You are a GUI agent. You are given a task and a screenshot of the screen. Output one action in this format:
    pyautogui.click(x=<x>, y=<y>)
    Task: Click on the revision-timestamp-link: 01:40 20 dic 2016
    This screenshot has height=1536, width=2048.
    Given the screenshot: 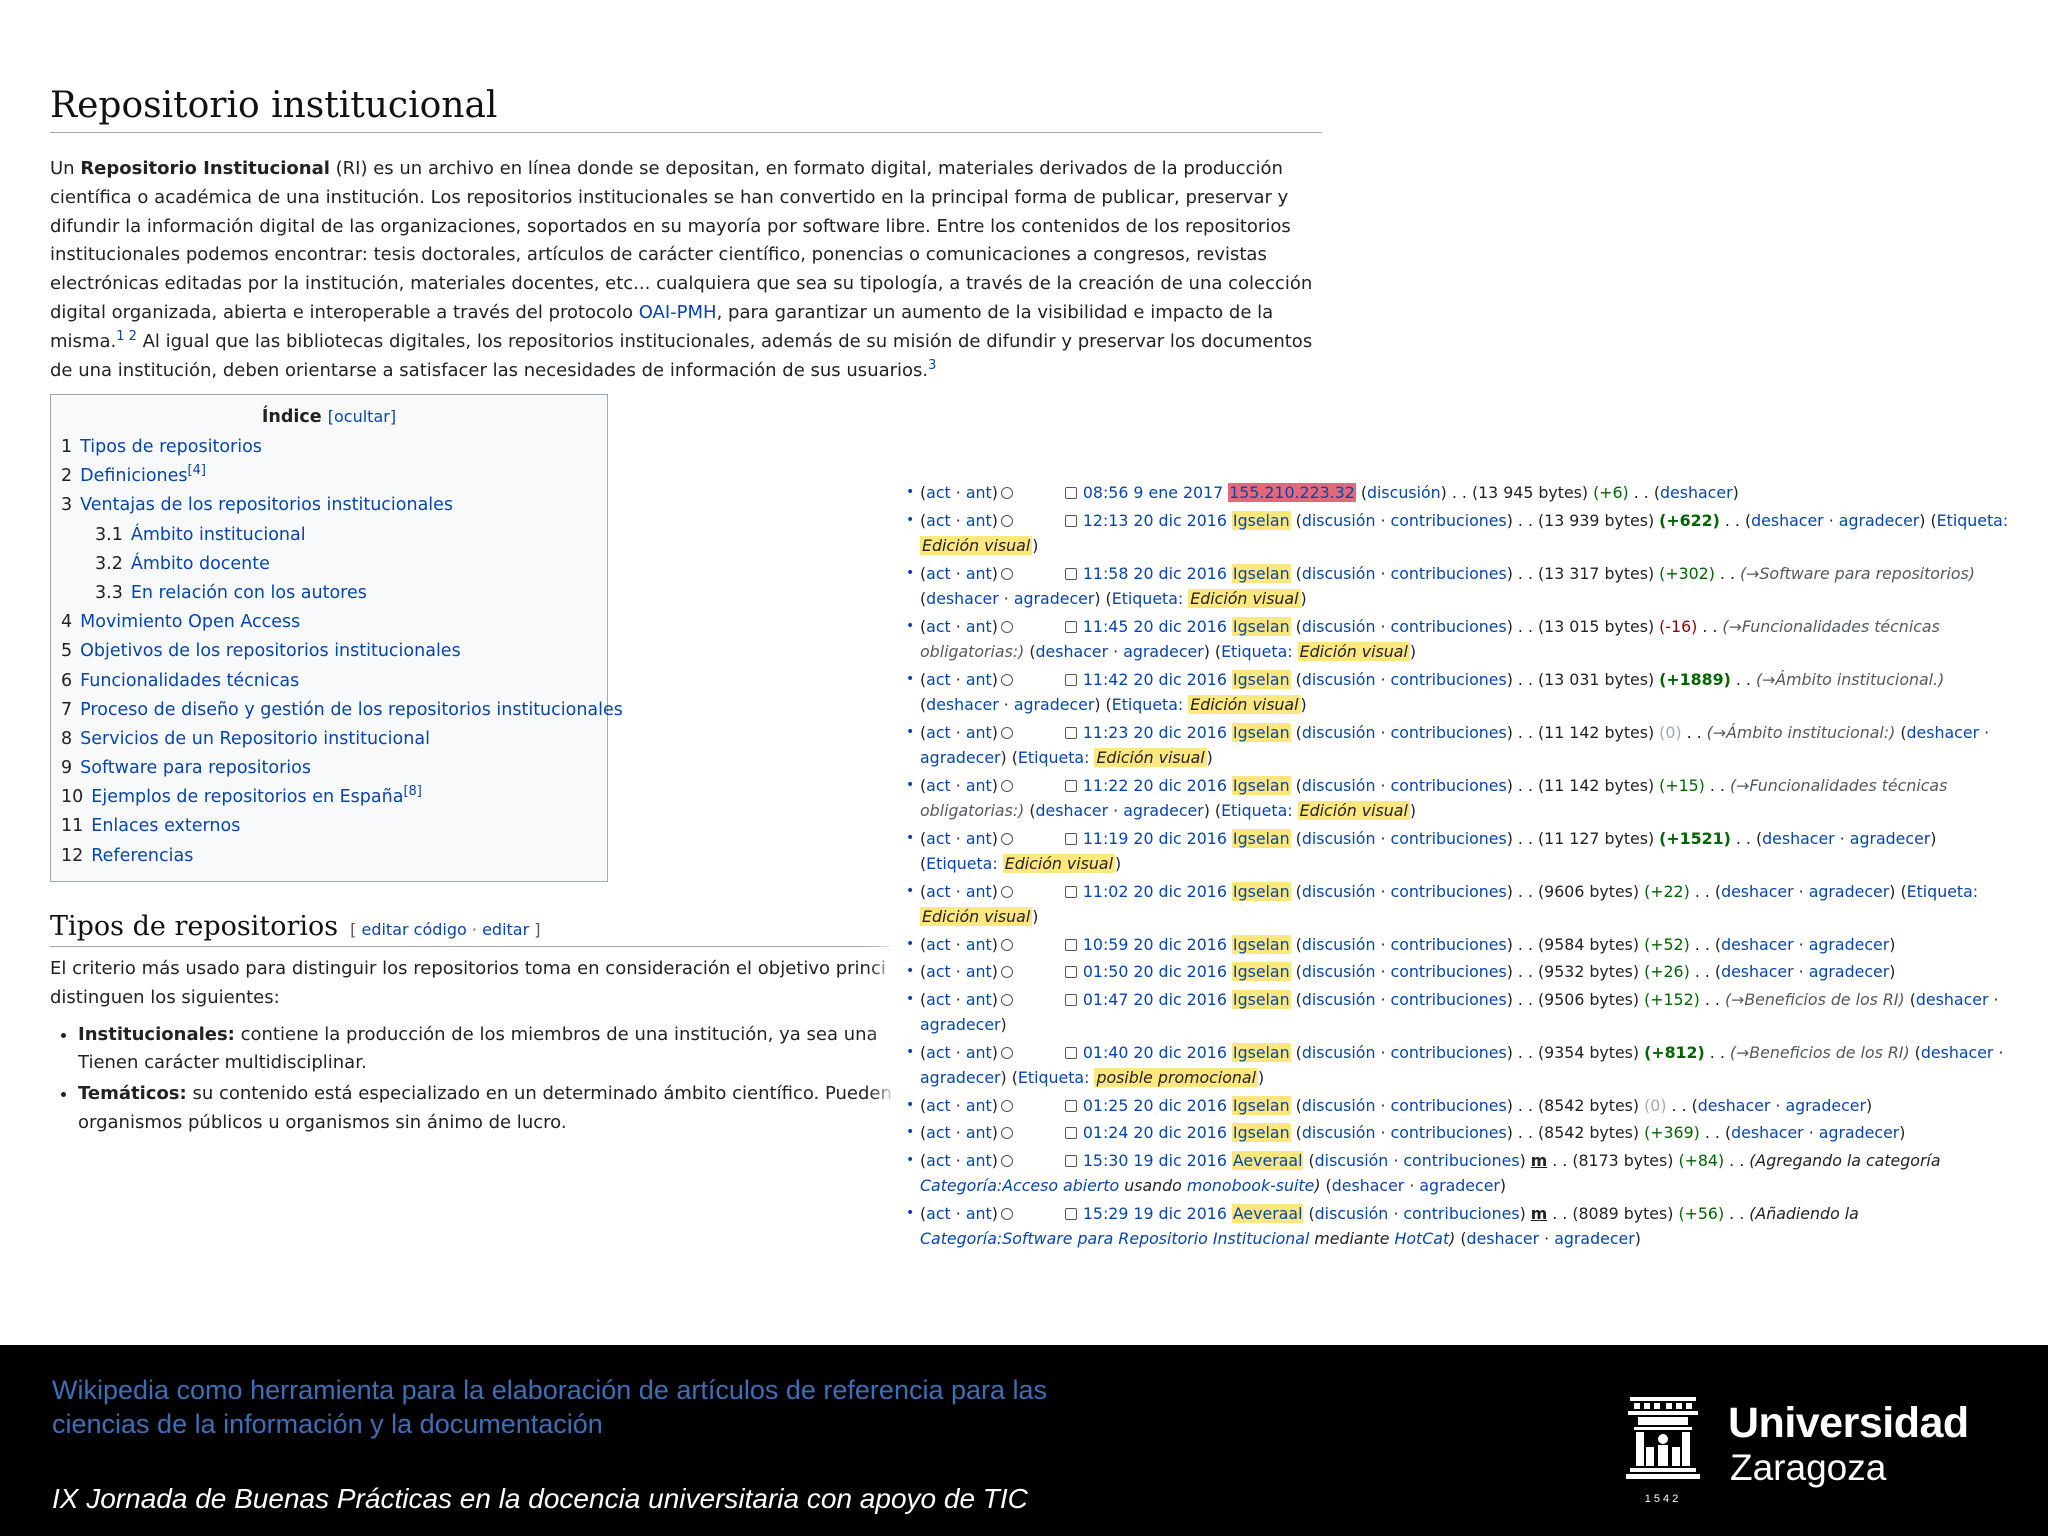 What is the action you would take?
    pyautogui.click(x=1155, y=1052)
    